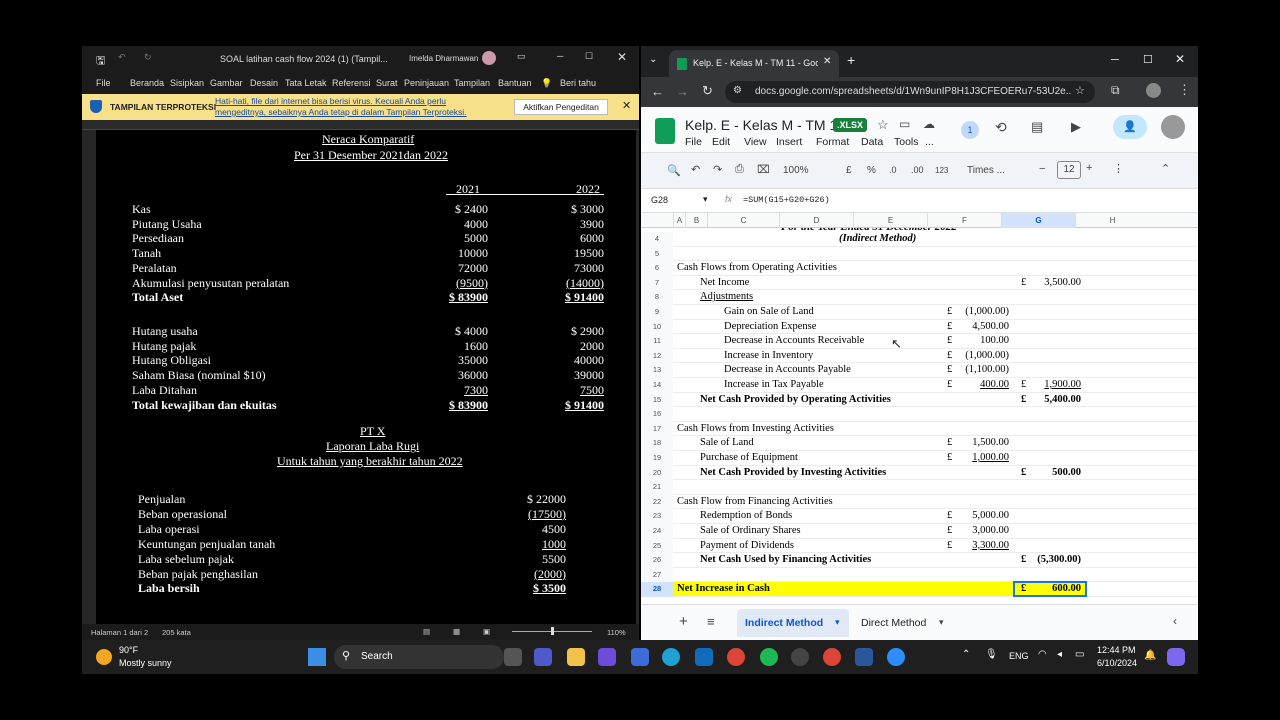 This screenshot has height=720, width=1280. What do you see at coordinates (919, 546) in the screenshot?
I see `sheet-row: 25 Payment of Dividends £3,300.00` at bounding box center [919, 546].